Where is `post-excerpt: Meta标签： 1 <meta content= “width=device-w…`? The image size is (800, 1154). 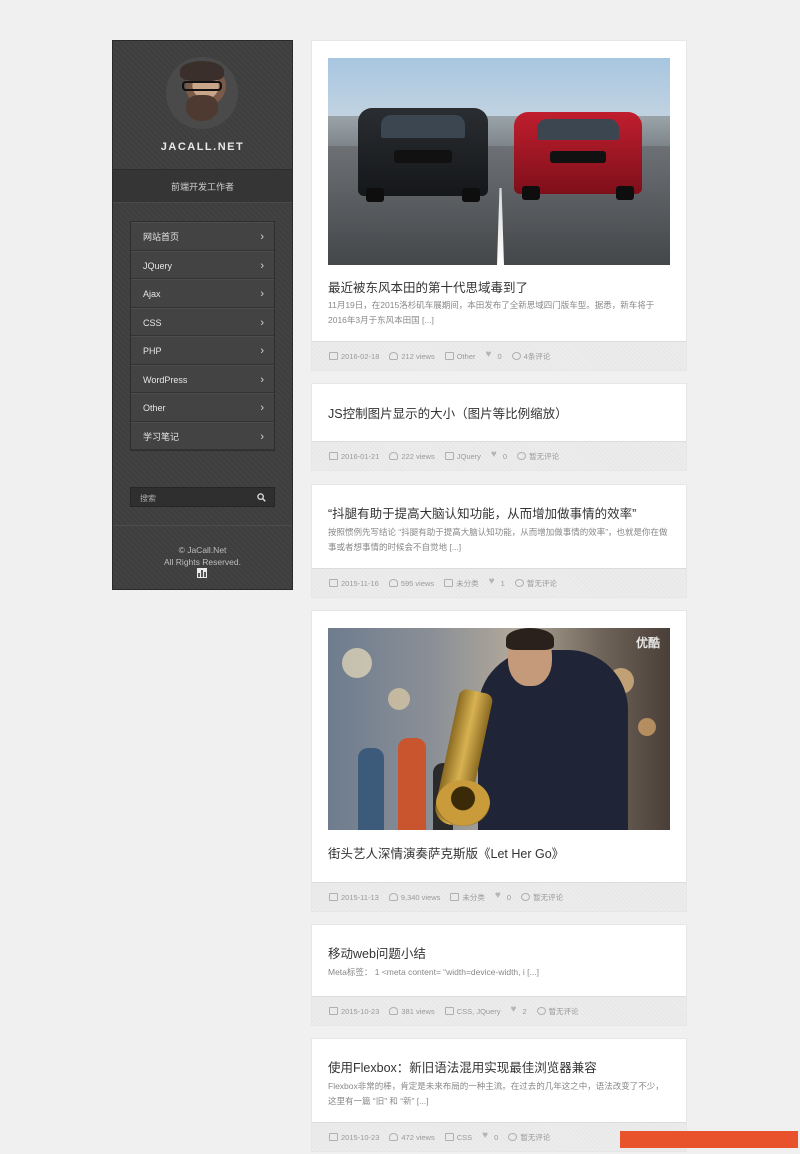
post-excerpt: Meta标签： 1 <meta content= “width=device-w… is located at coordinates (433, 972).